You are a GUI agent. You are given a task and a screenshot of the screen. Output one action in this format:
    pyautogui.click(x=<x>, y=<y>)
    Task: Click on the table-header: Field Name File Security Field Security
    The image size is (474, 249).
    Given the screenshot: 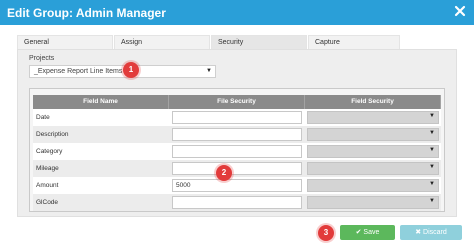 What is the action you would take?
    pyautogui.click(x=237, y=102)
    